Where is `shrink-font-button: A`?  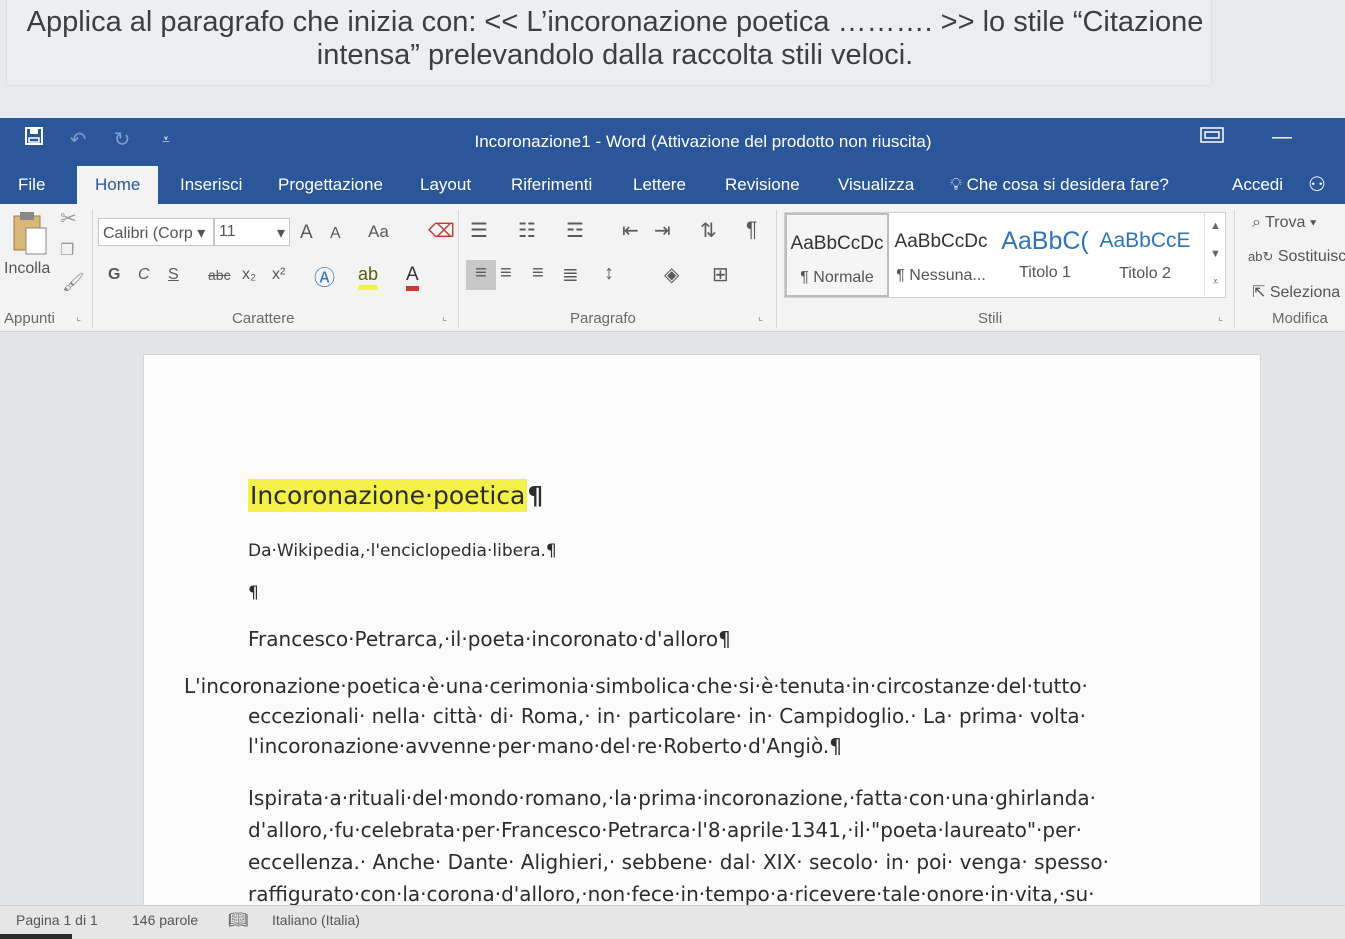
shrink-font-button: A is located at coordinates (335, 234).